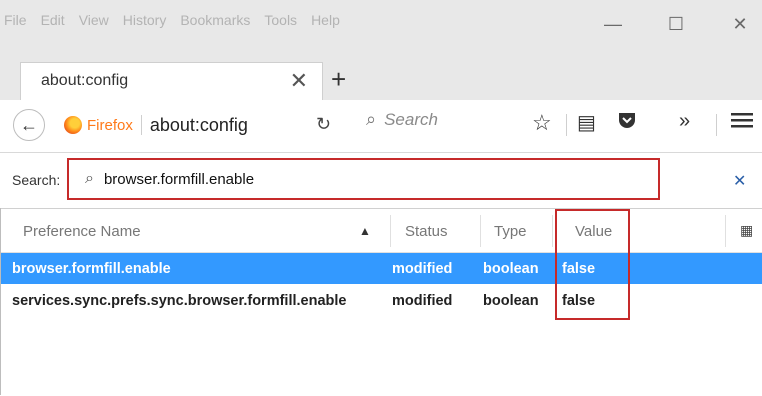 This screenshot has width=762, height=396. I want to click on hamburger-menu-icon, so click(742, 123).